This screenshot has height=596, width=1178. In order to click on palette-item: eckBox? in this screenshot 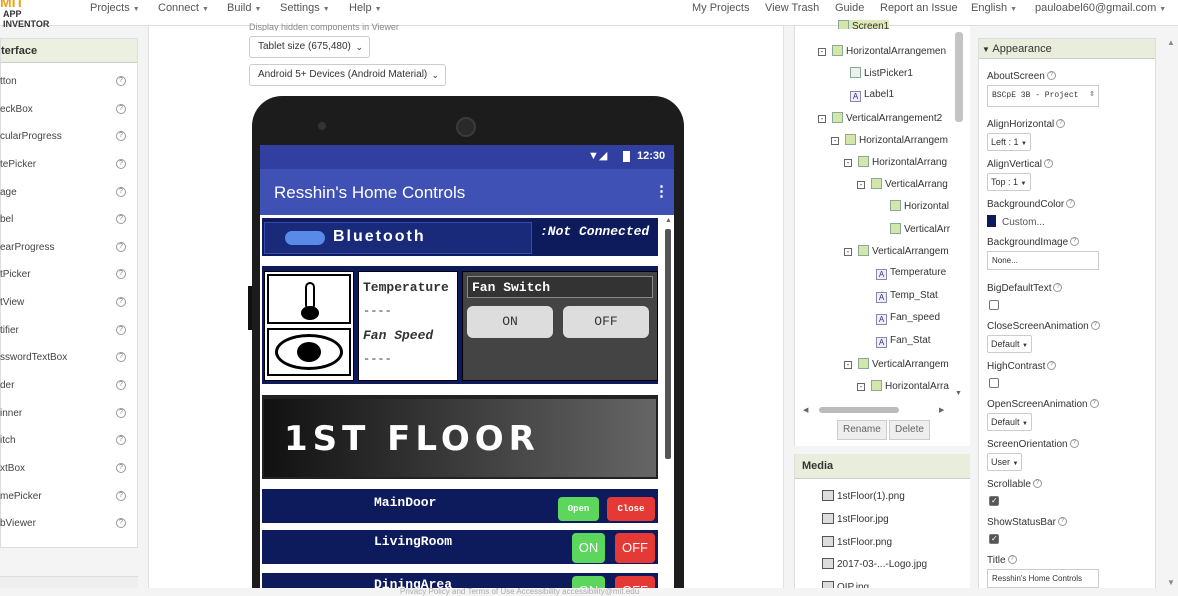, I will do `click(69, 114)`.